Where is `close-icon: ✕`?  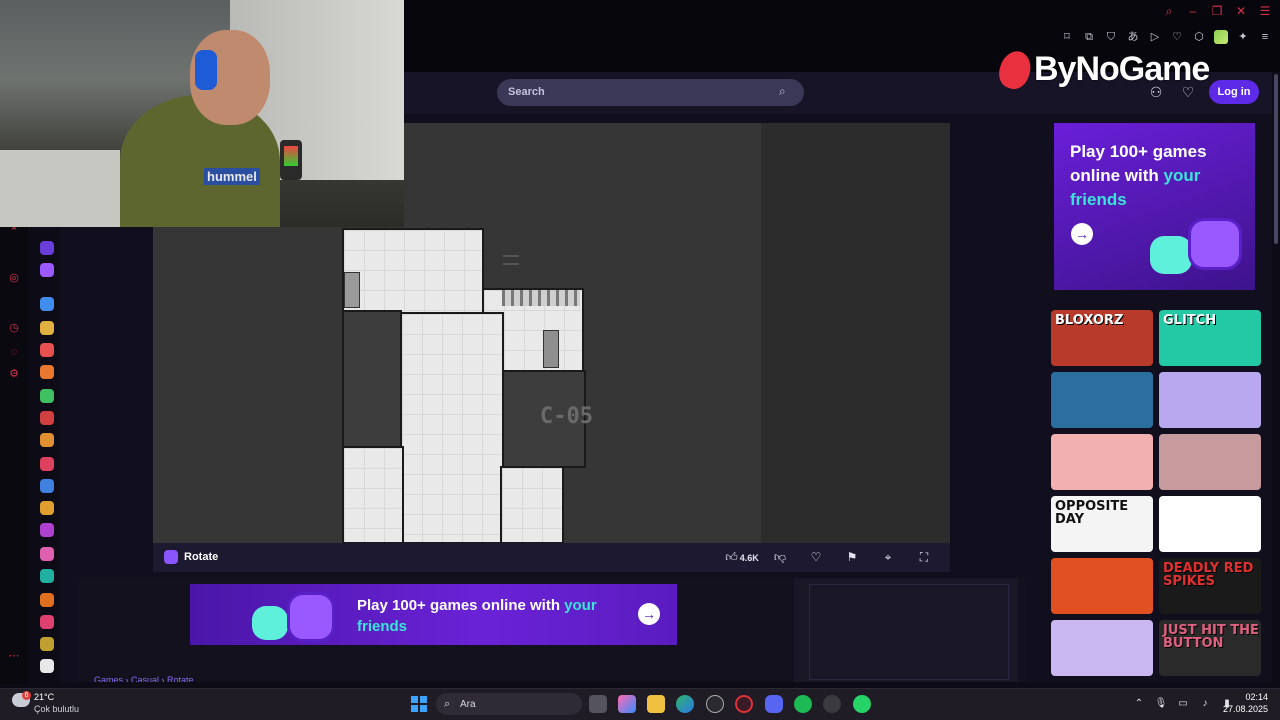
close-icon: ✕ is located at coordinates (1241, 11).